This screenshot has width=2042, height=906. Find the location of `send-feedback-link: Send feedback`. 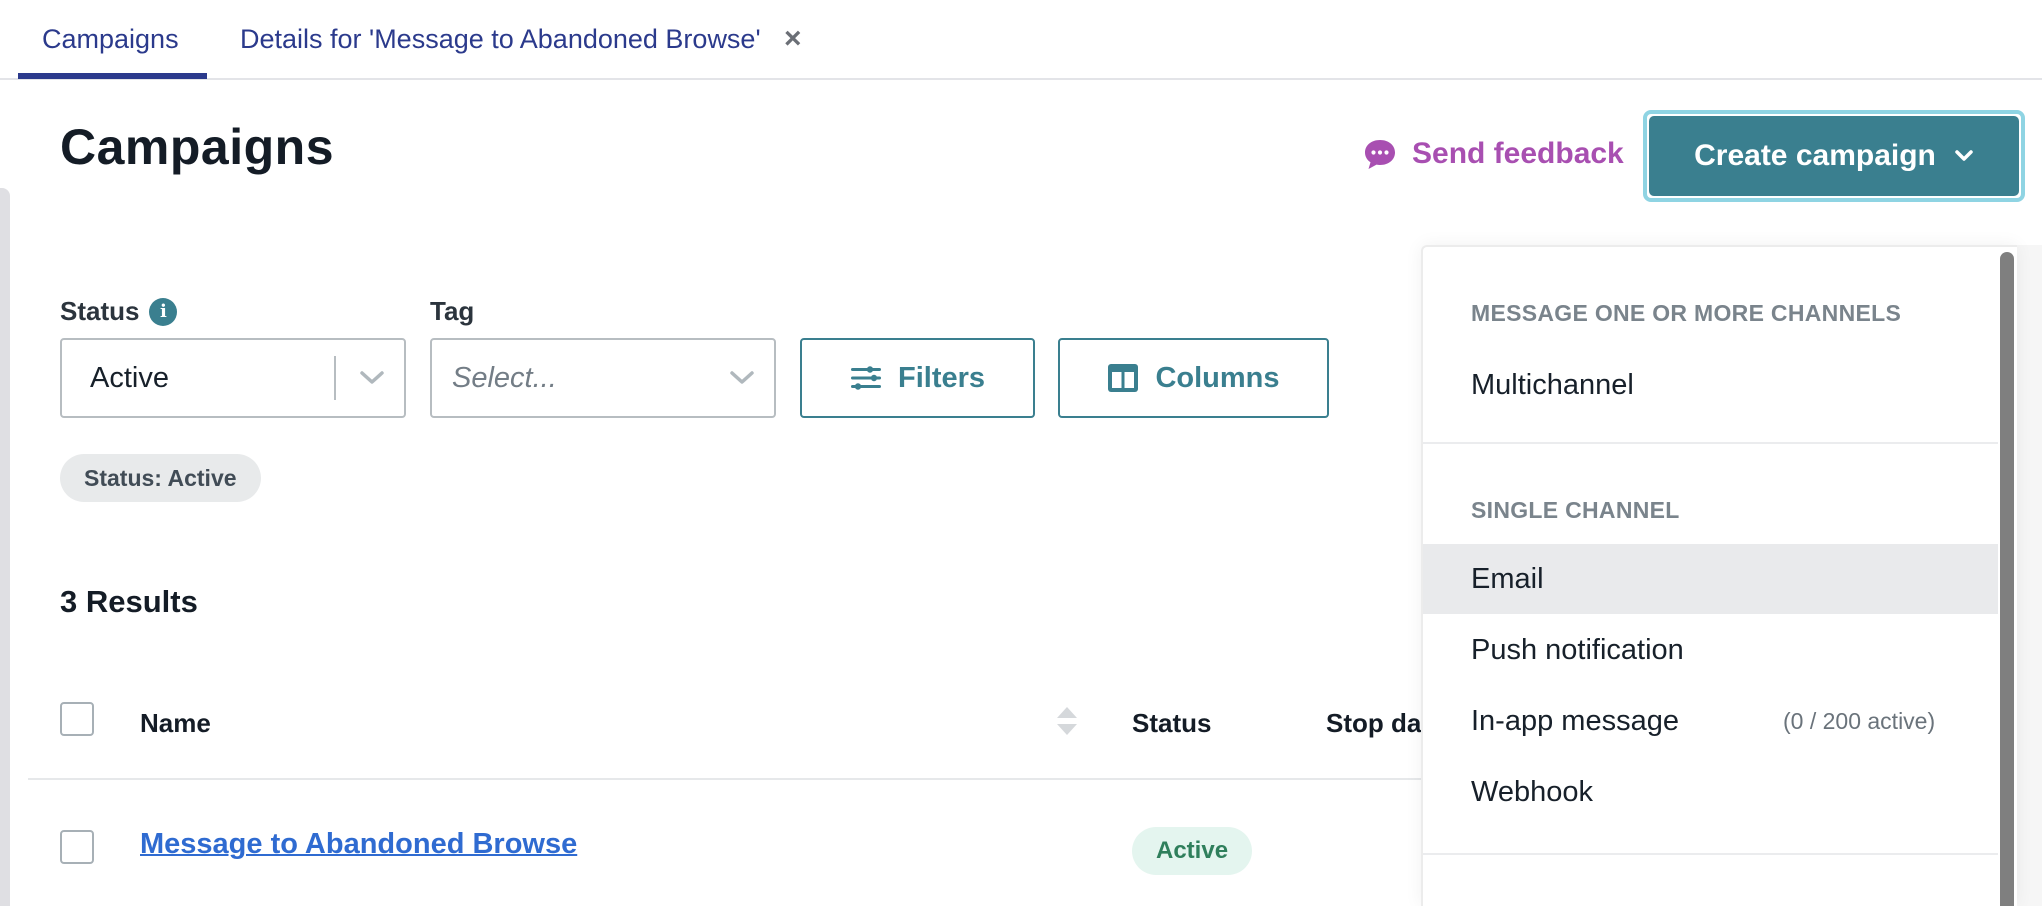

send-feedback-link: Send feedback is located at coordinates (1493, 154).